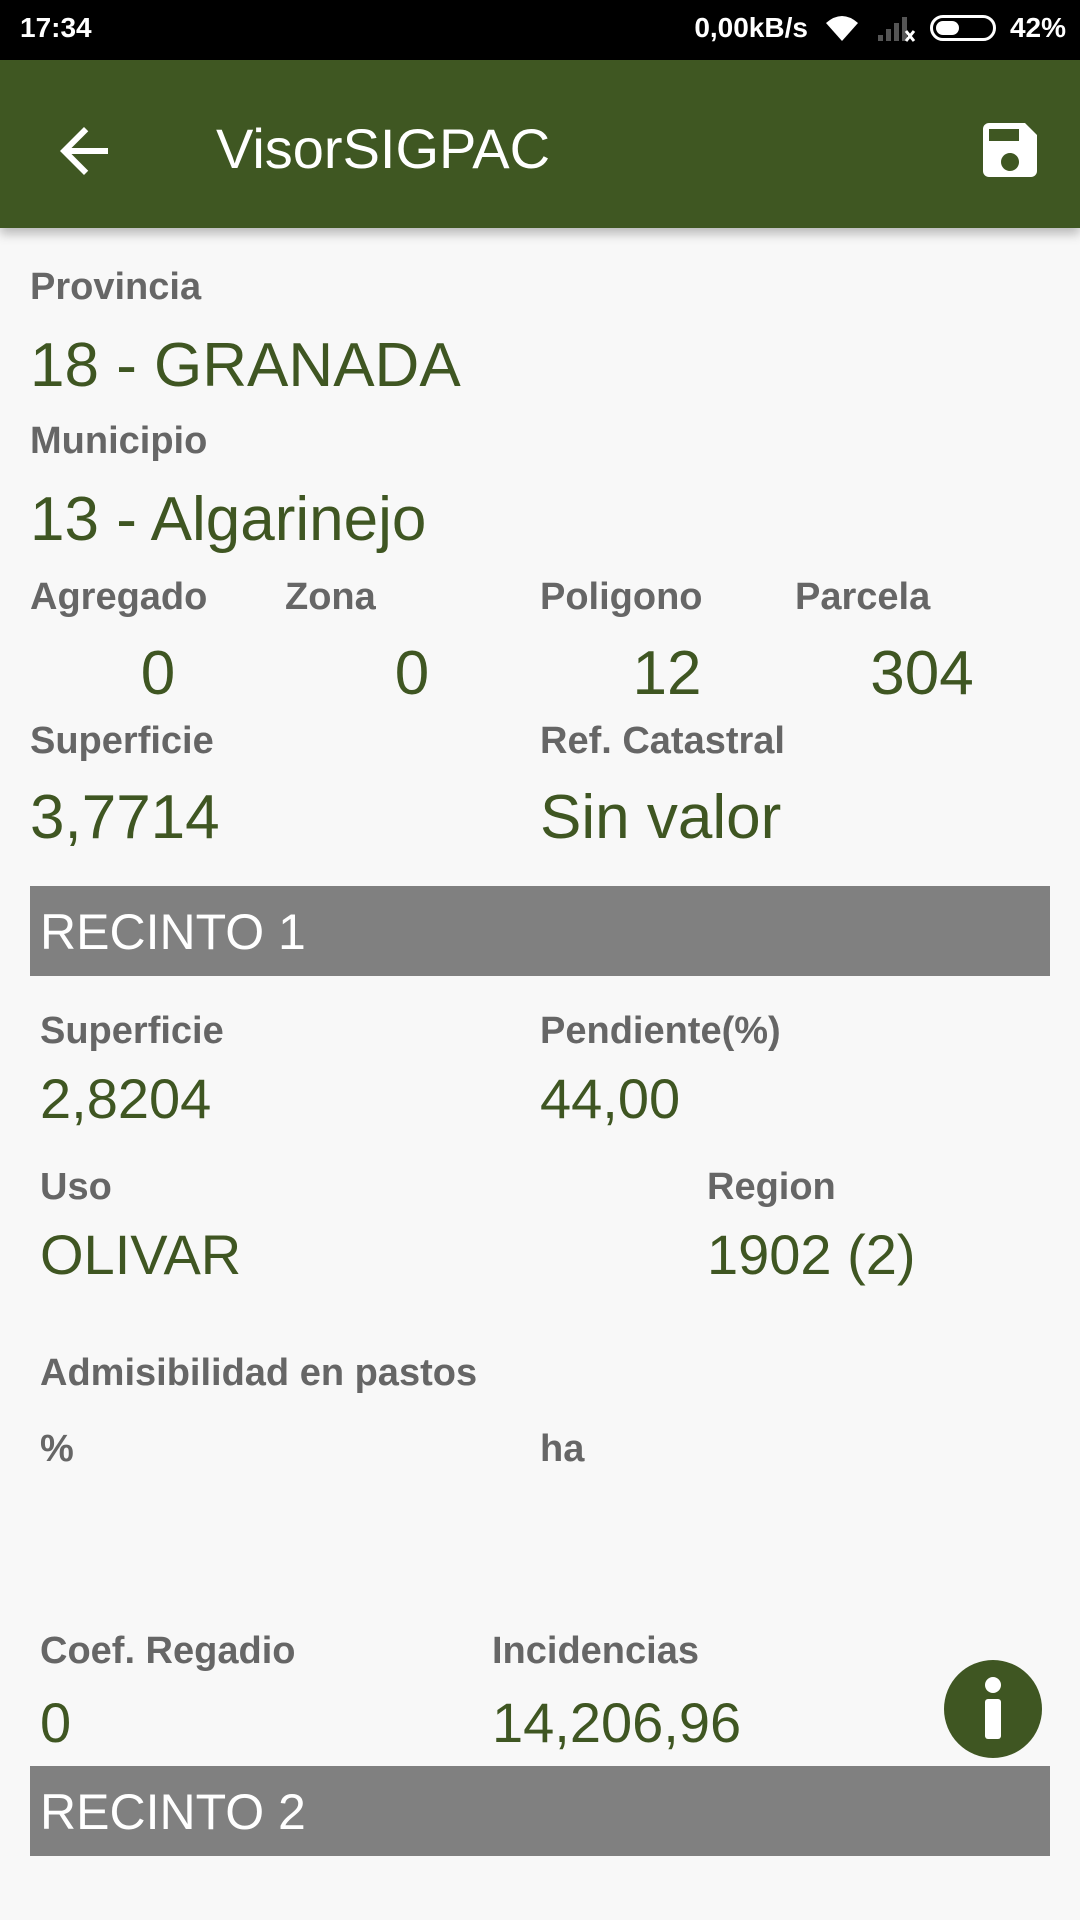 The image size is (1080, 1920). I want to click on provincia-label: Provincia, so click(116, 287).